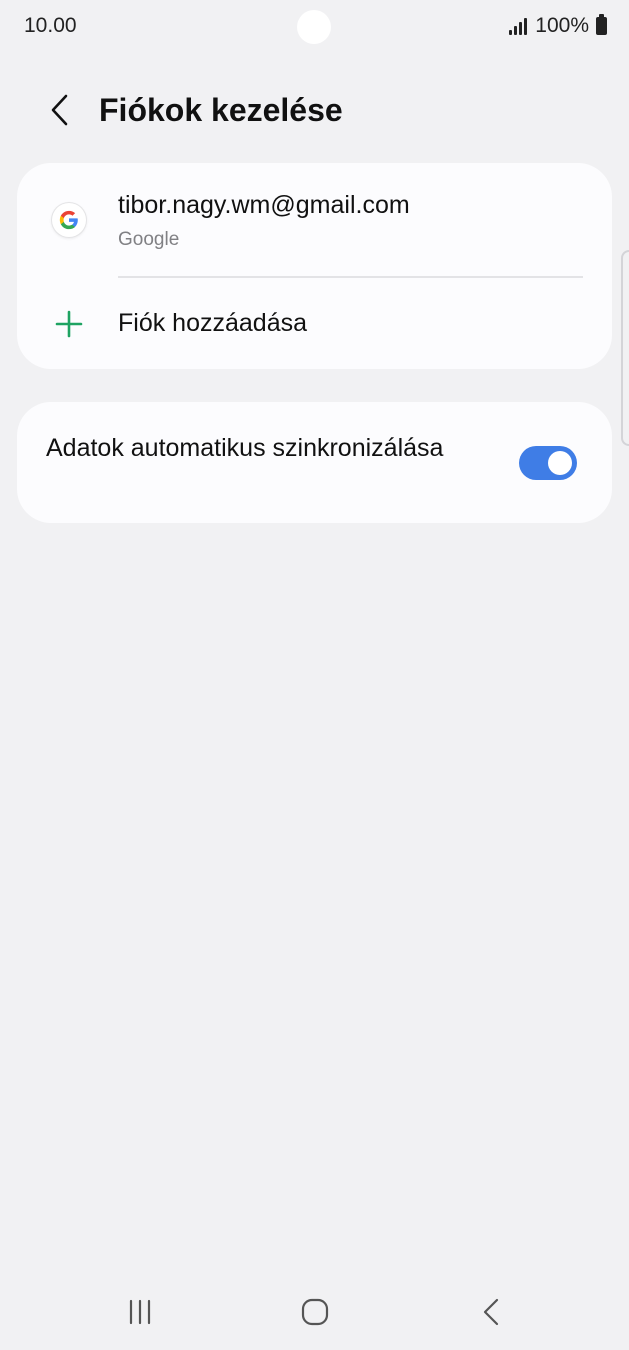 This screenshot has height=1350, width=629. I want to click on battery-icon, so click(601, 24).